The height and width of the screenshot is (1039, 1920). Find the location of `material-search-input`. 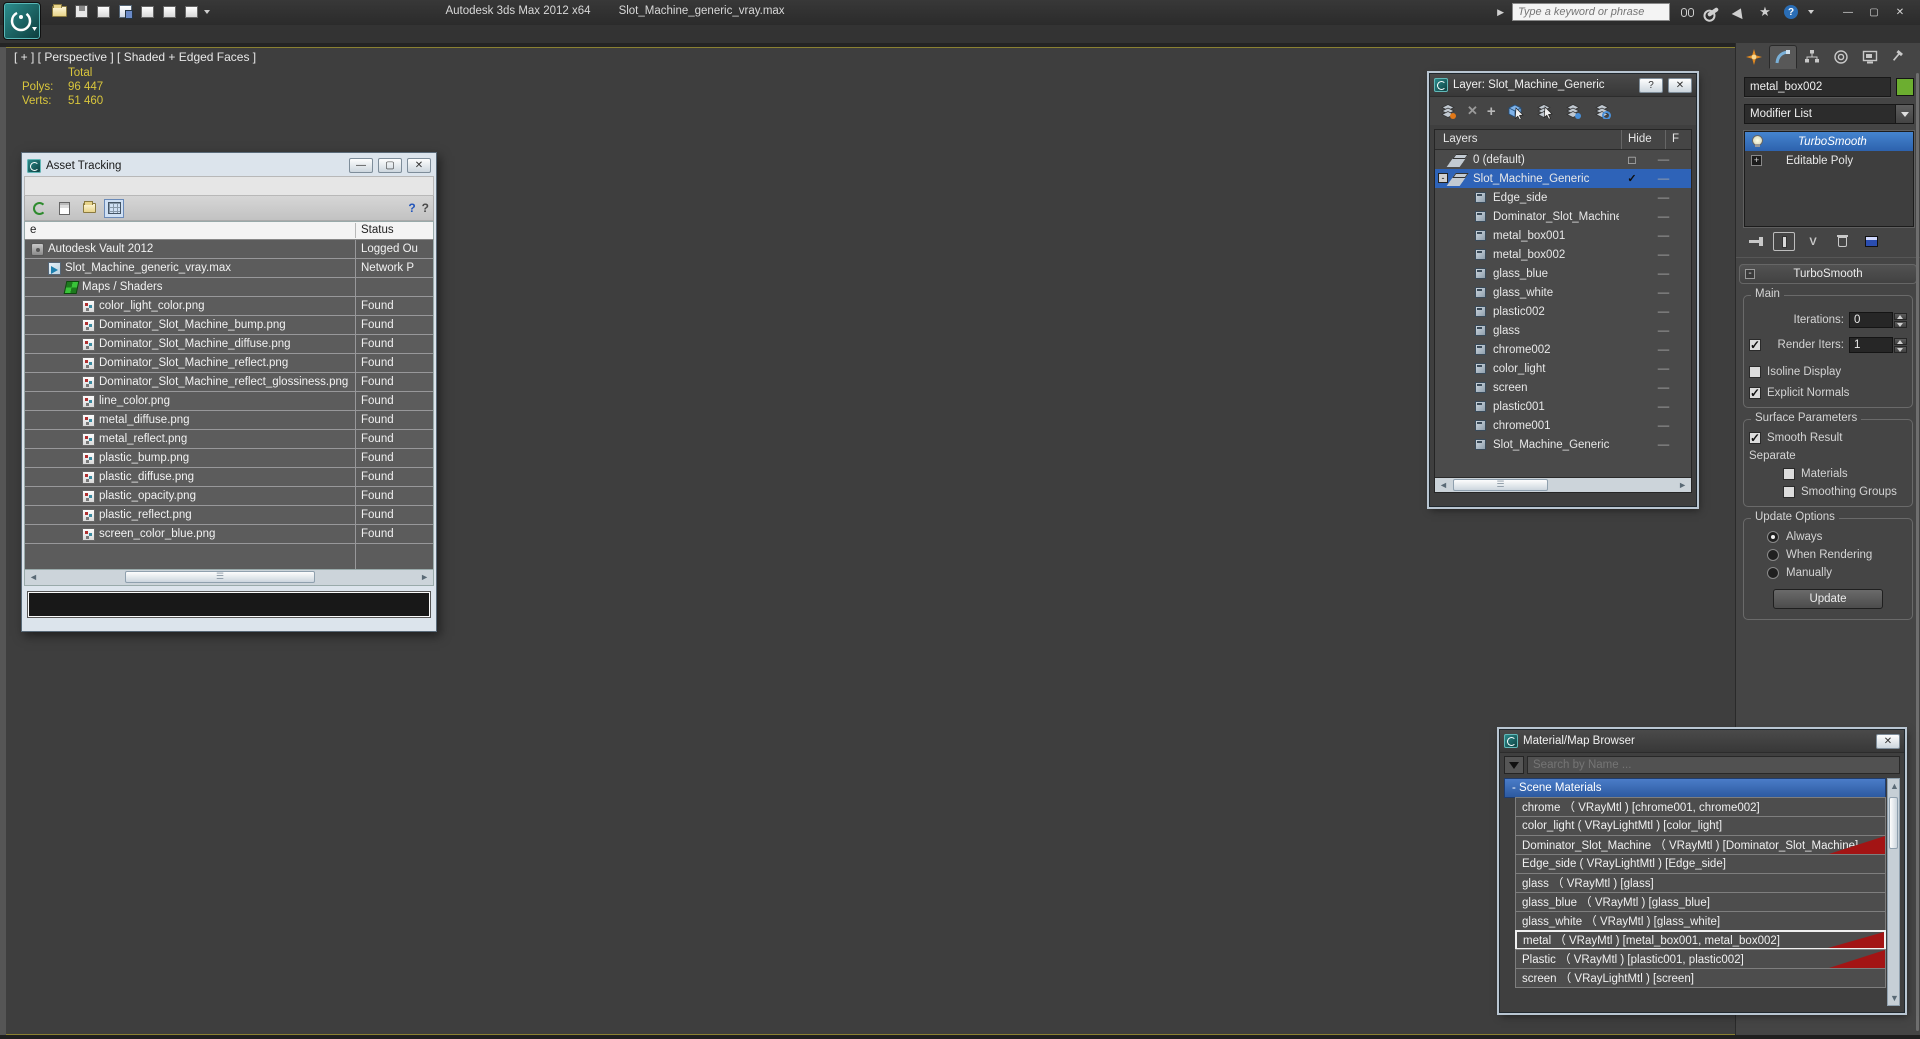

material-search-input is located at coordinates (1713, 765).